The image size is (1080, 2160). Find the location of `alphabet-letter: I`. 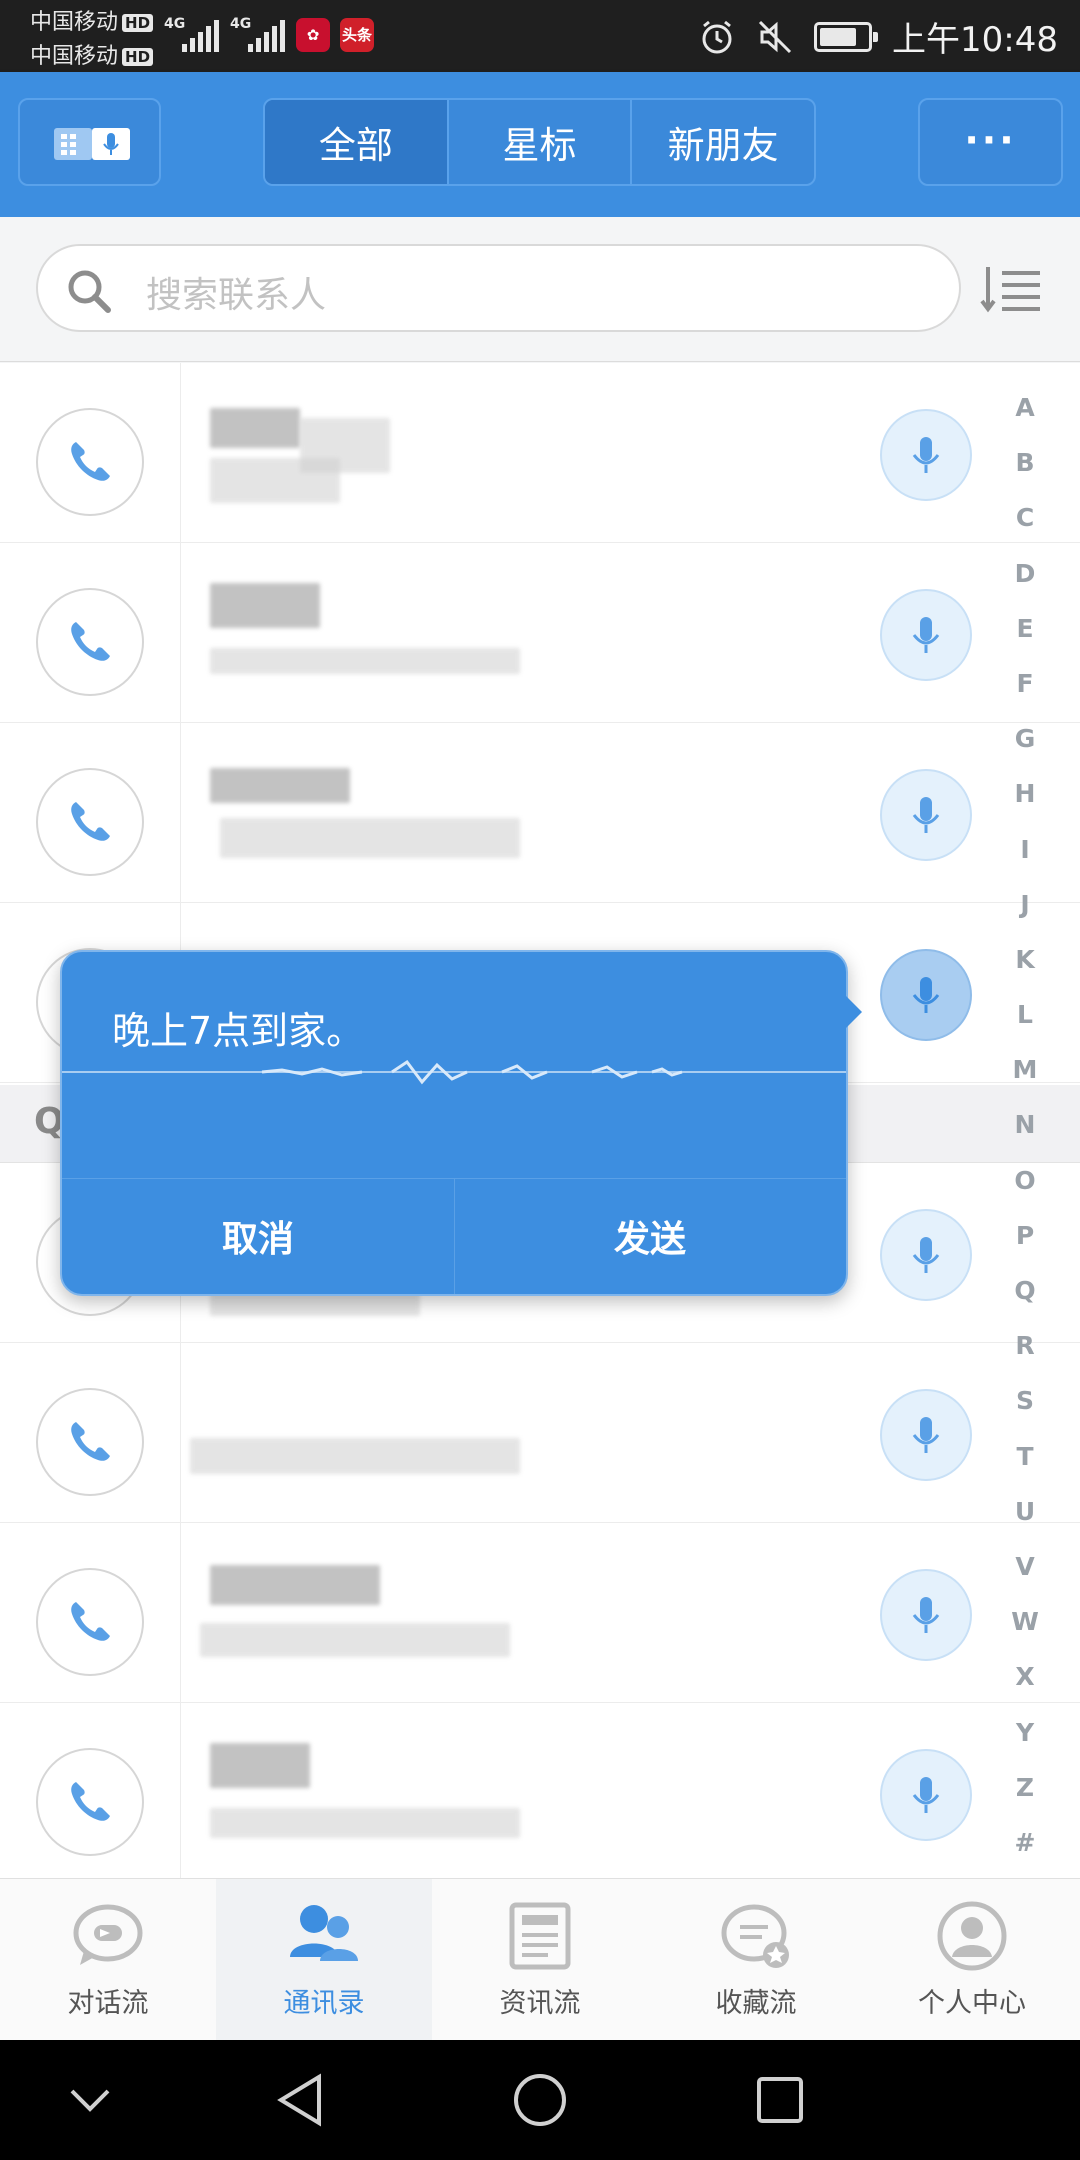

alphabet-letter: I is located at coordinates (1024, 849).